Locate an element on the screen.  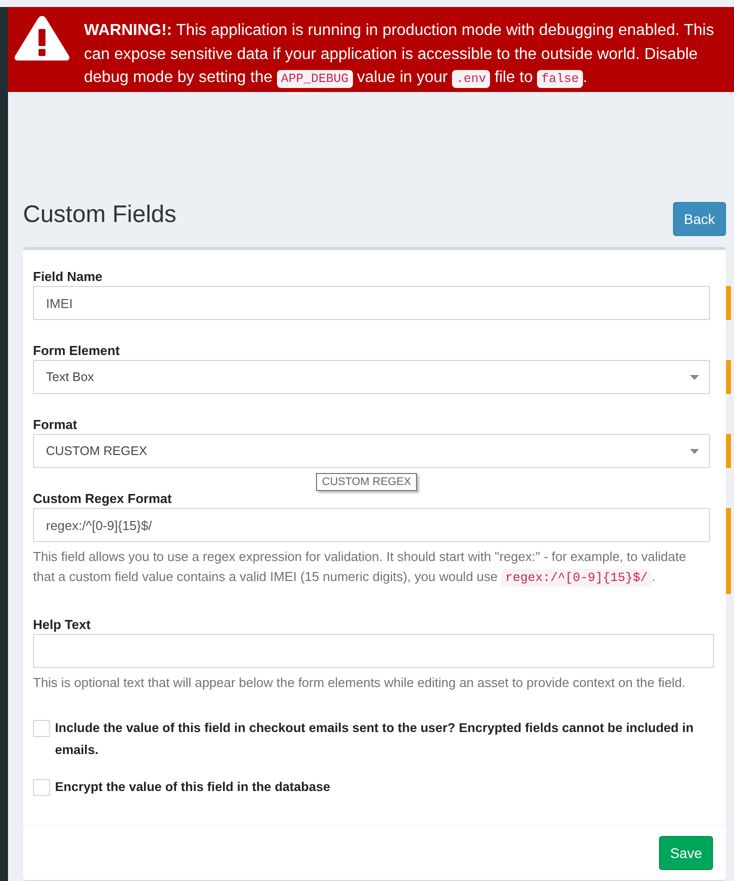
tooltip: CUSTOM REGEX is located at coordinates (367, 482).